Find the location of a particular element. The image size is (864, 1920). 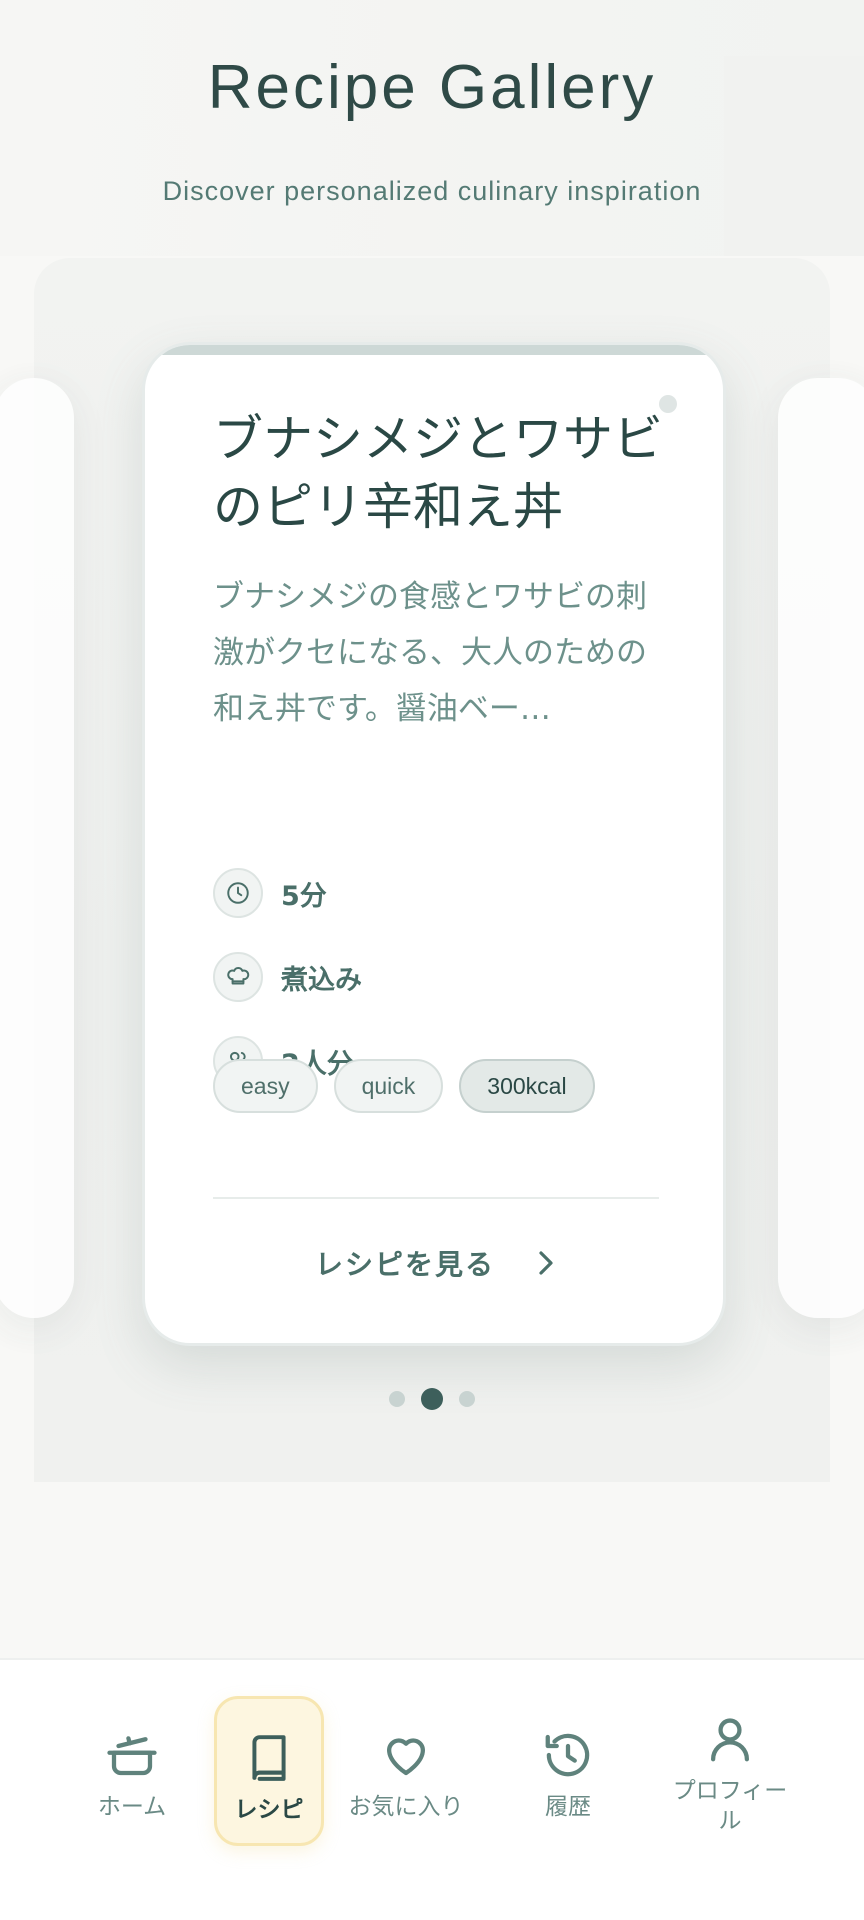

bottom-navigation: ホーム レシピ お気に入り 履歴 プロフィール is located at coordinates (432, 1789).